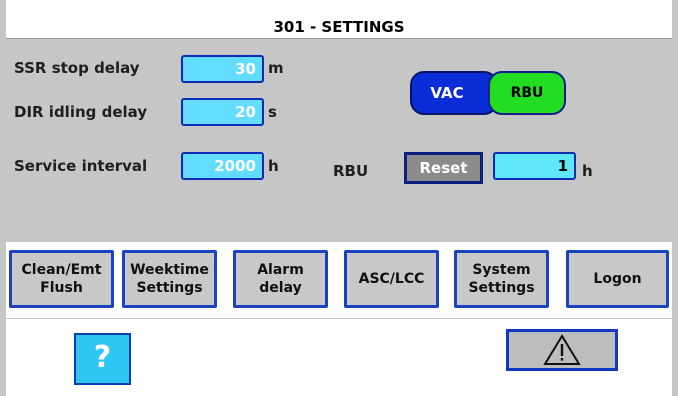  I want to click on ssr-stop-delay-label: SSR stop delay, so click(77, 68).